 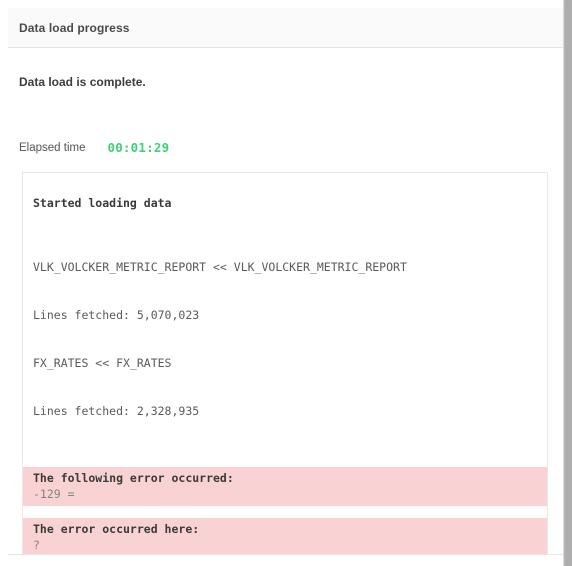 What do you see at coordinates (54, 494) in the screenshot?
I see `error-detail: -129 =` at bounding box center [54, 494].